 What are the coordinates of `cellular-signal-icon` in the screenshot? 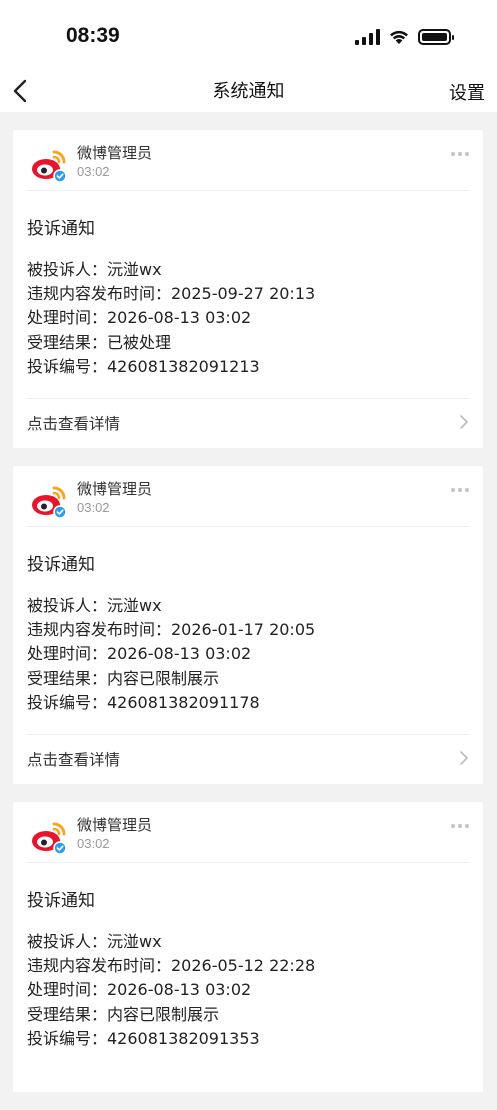 It's located at (367, 37).